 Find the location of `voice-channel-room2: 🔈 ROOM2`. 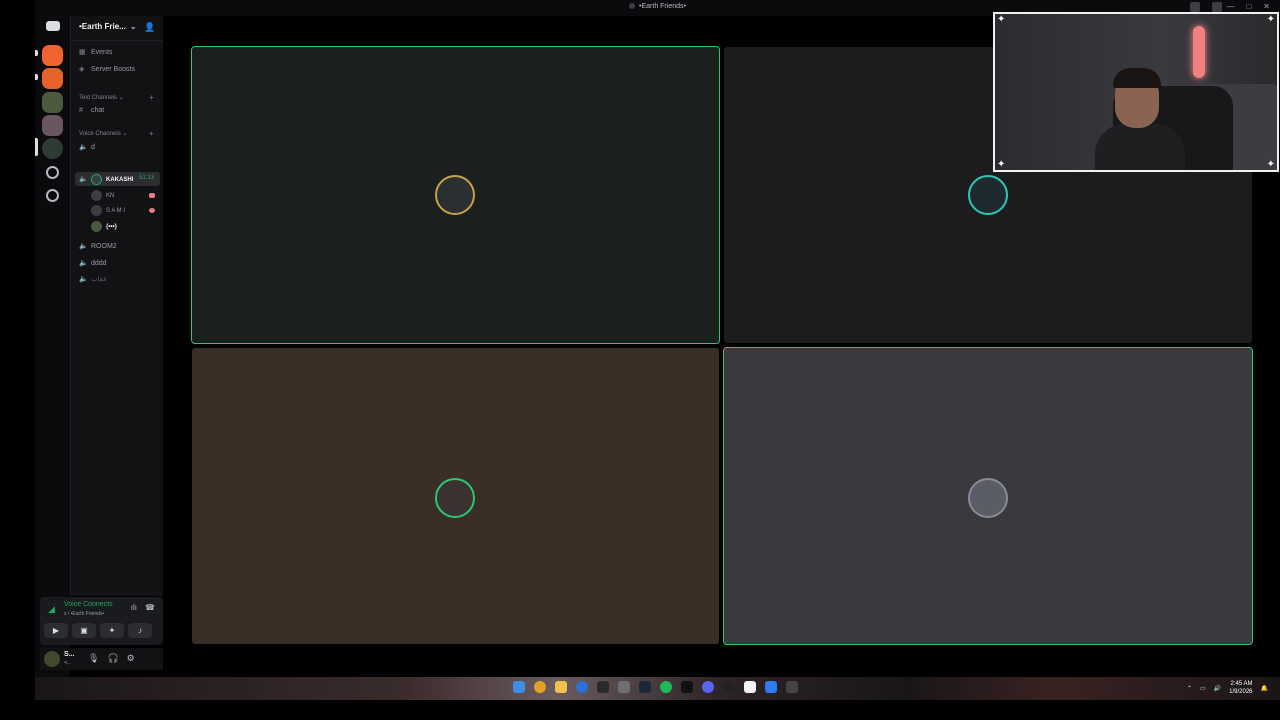

voice-channel-room2: 🔈 ROOM2 is located at coordinates (98, 246).